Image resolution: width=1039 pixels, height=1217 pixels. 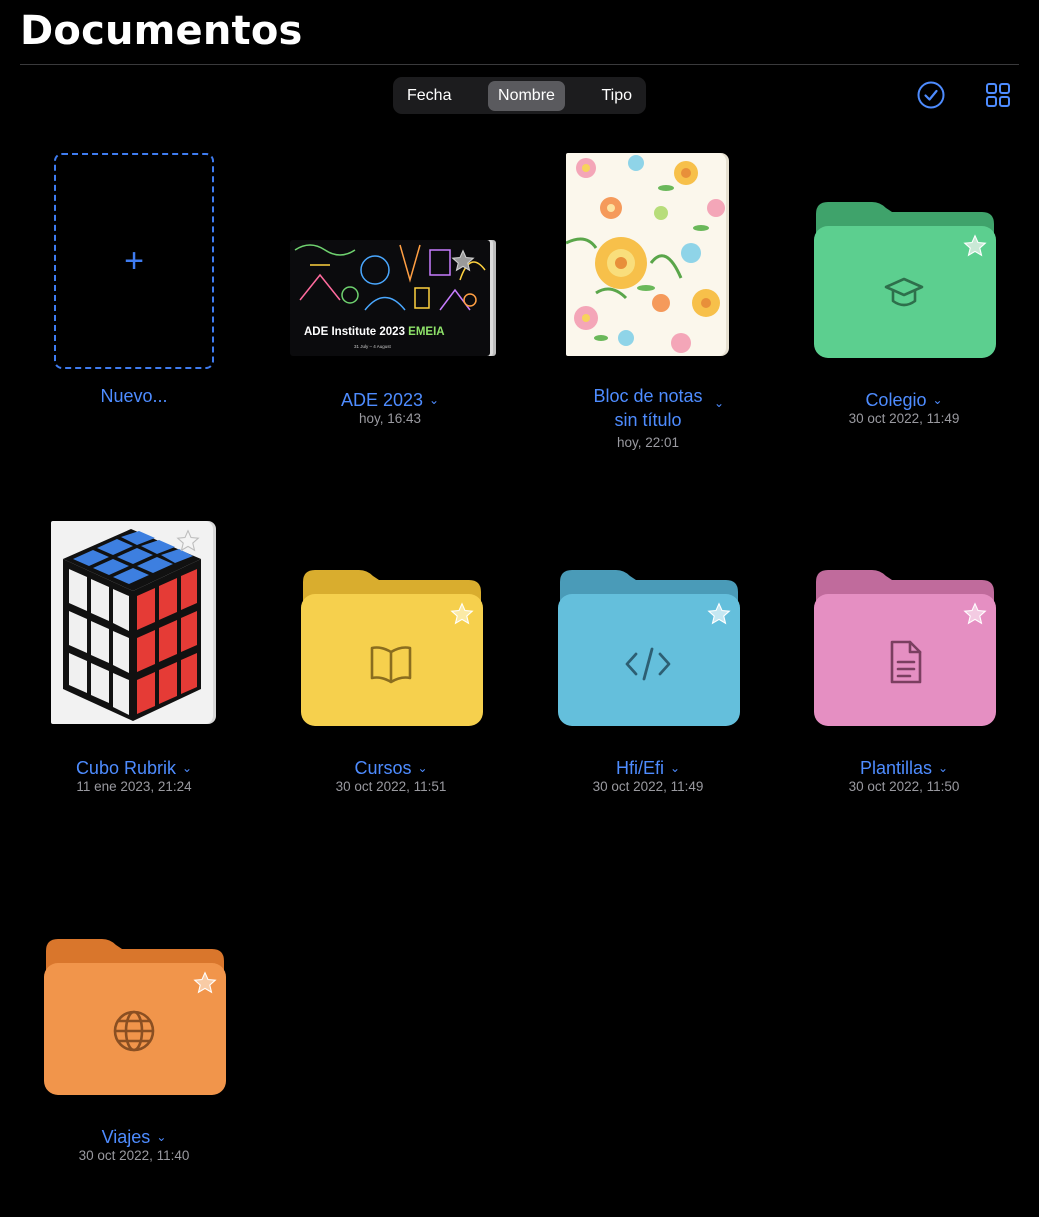 What do you see at coordinates (391, 786) in the screenshot?
I see `folder-date: 30 oct 2022, 11:51` at bounding box center [391, 786].